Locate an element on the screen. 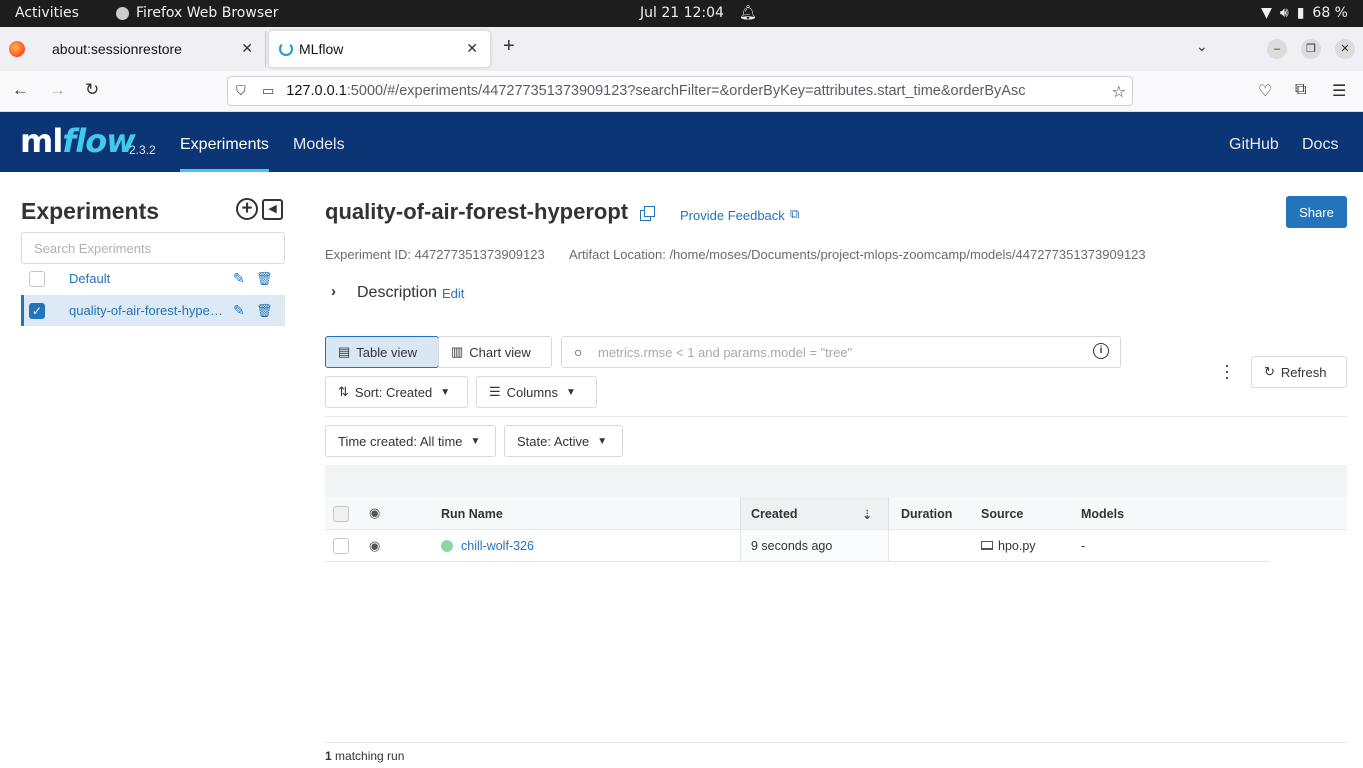 The image size is (1363, 768). more-options-icon: · · · is located at coordinates (1227, 371).